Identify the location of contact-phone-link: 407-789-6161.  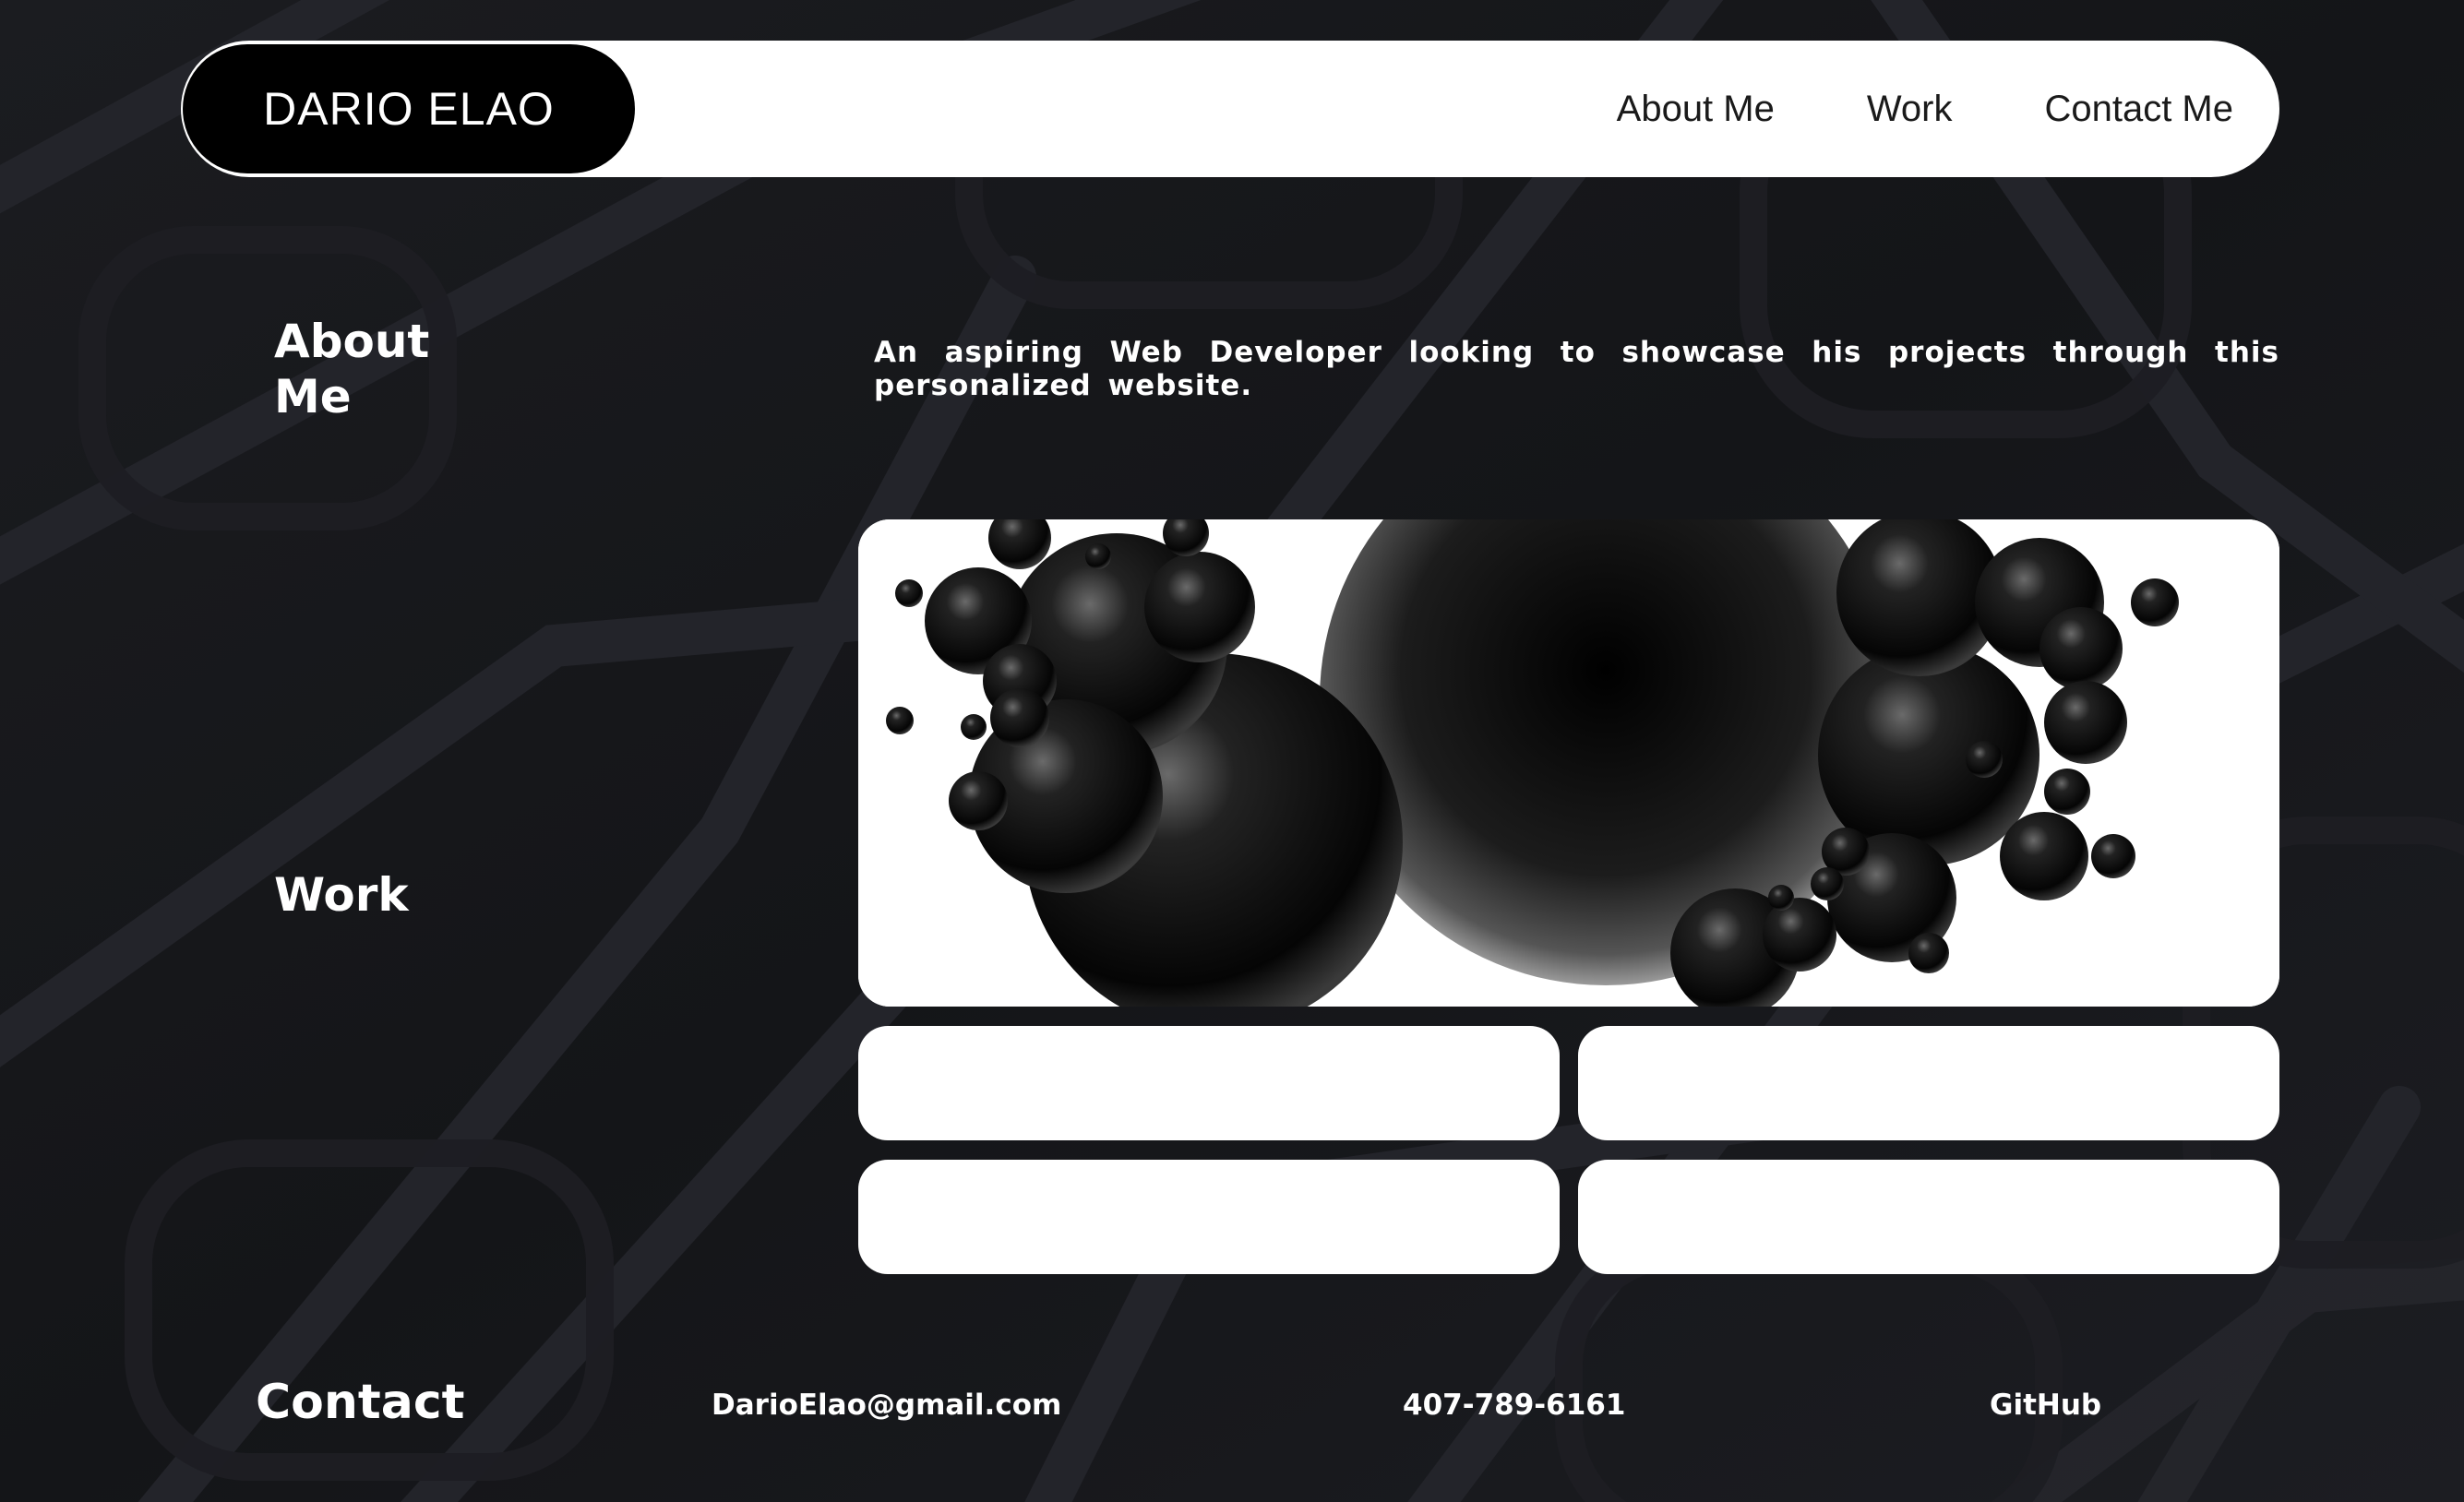
(1514, 1405).